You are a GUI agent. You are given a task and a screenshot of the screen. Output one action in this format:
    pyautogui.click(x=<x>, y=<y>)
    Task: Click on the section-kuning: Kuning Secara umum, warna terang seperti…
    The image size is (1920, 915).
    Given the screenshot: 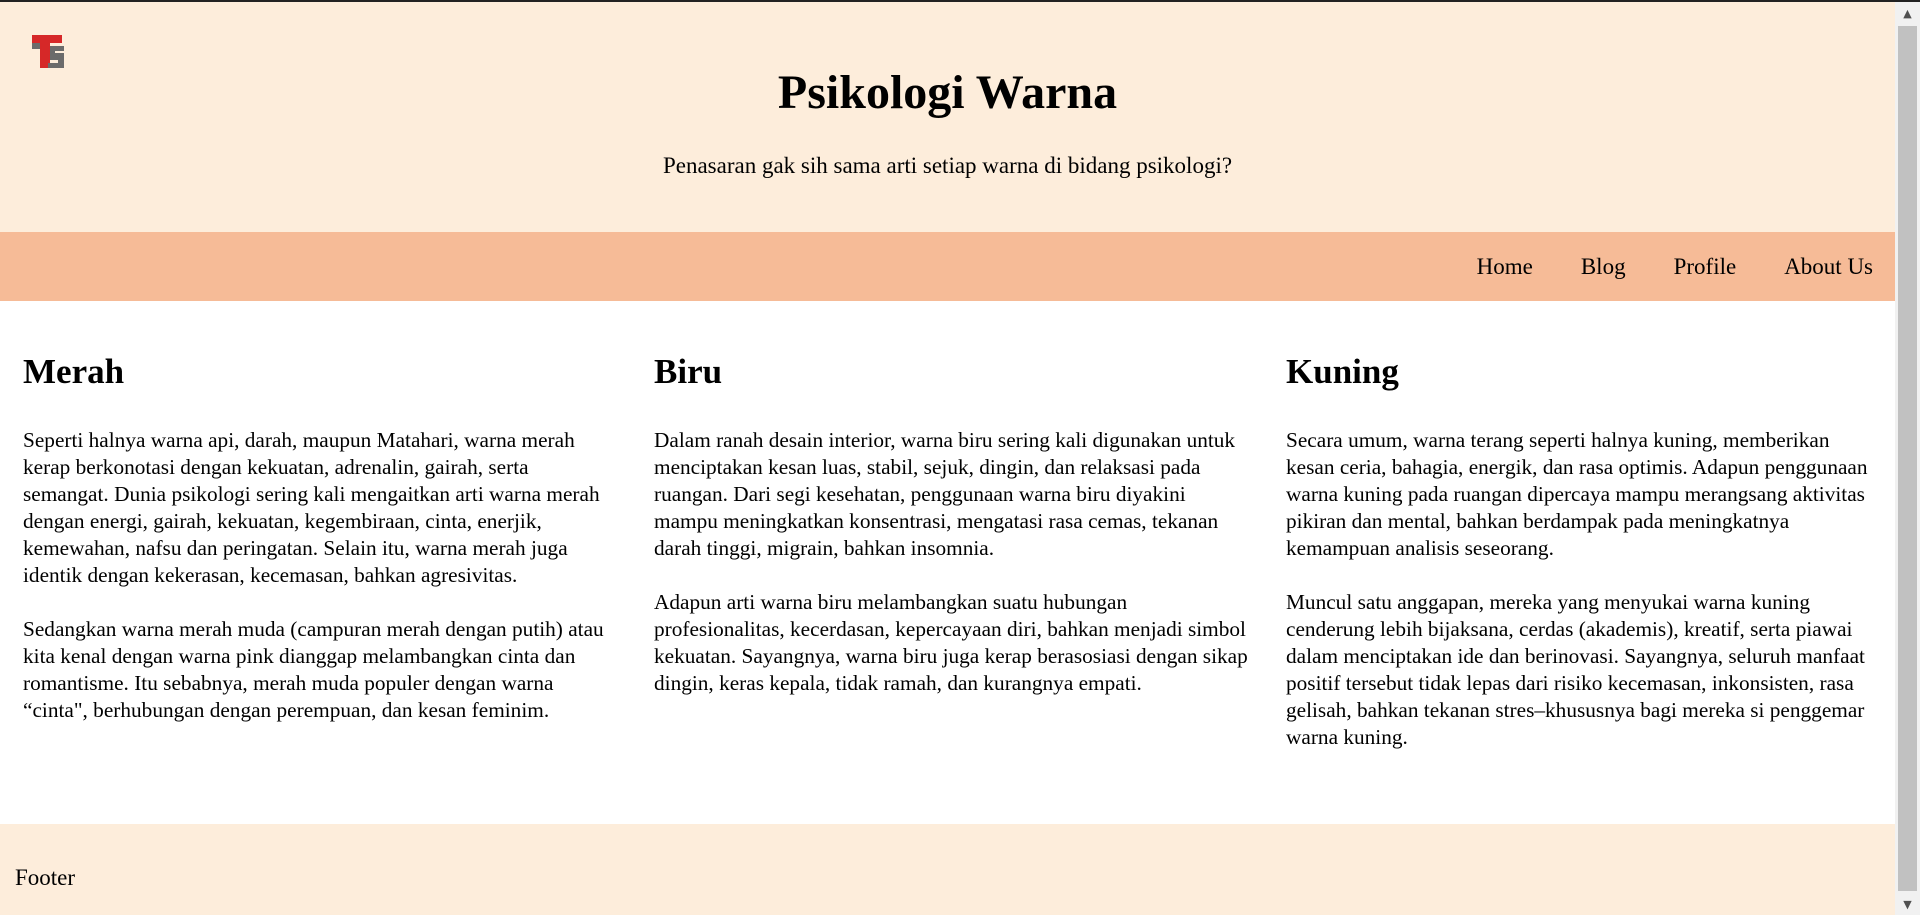 What is the action you would take?
    pyautogui.click(x=1583, y=564)
    